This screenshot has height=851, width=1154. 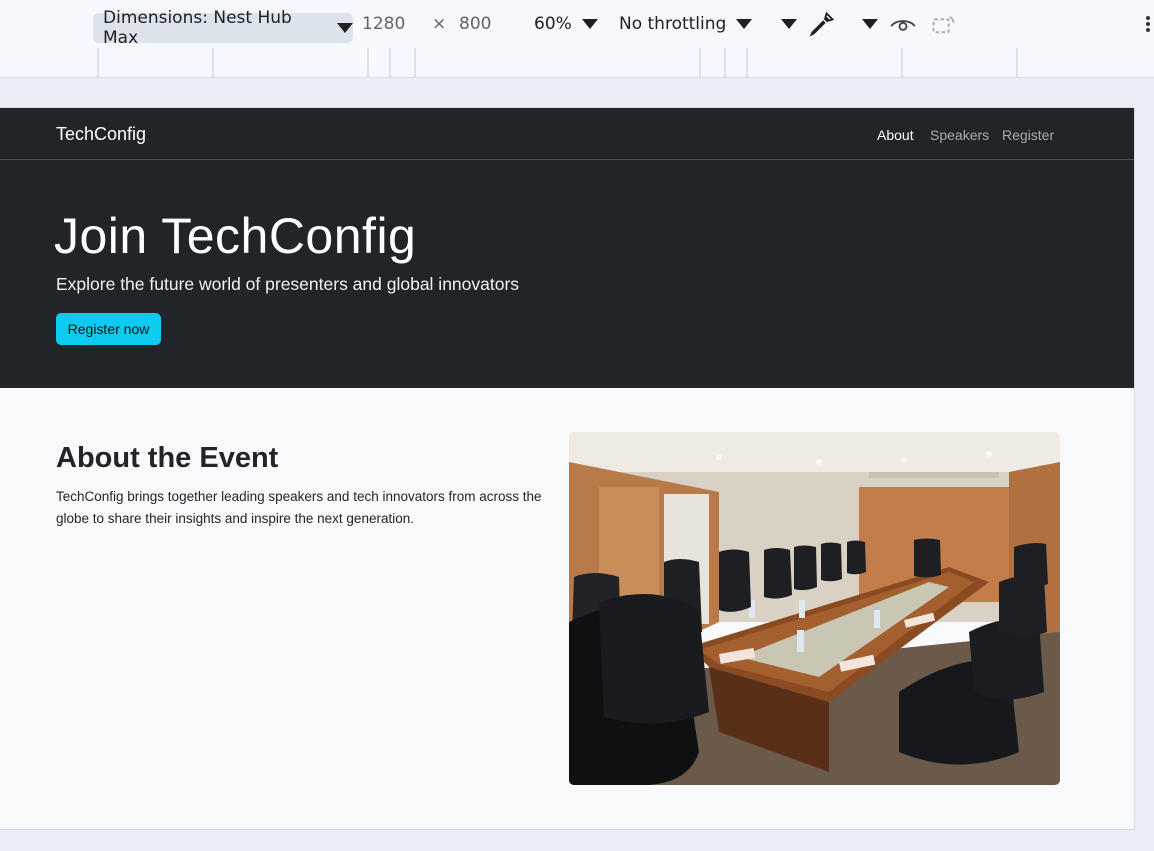 I want to click on eyedropper-icon, so click(x=822, y=24).